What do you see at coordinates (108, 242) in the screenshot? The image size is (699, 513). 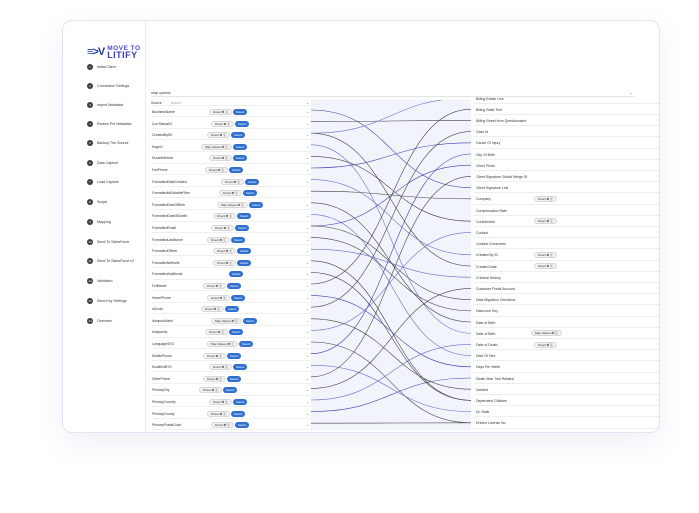 I see `step-item: 10 Send To SalesForce` at bounding box center [108, 242].